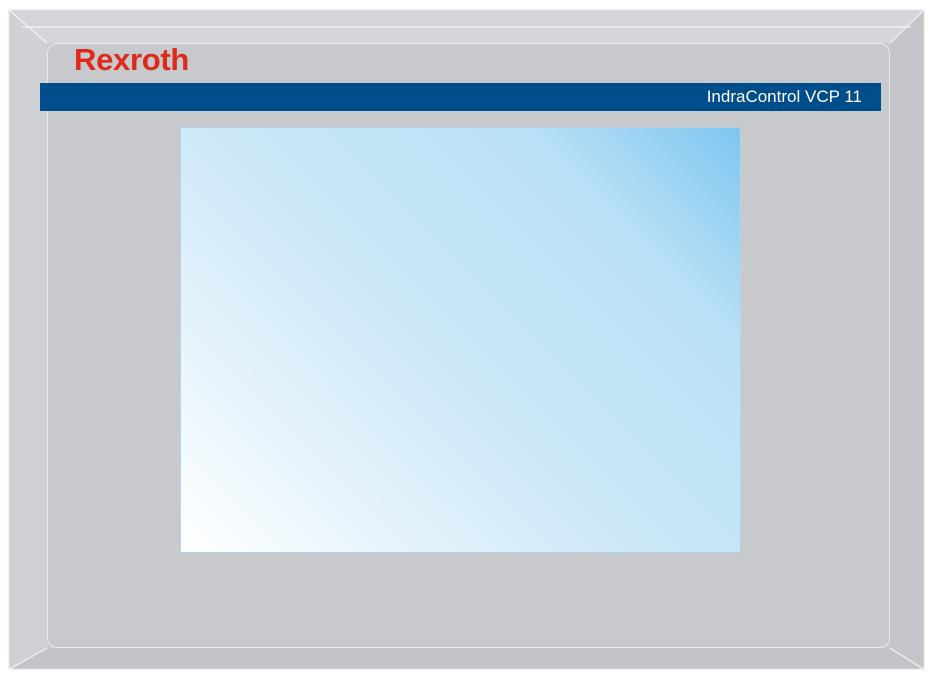  I want to click on model-name: IndraControl VCP 11, so click(784, 96).